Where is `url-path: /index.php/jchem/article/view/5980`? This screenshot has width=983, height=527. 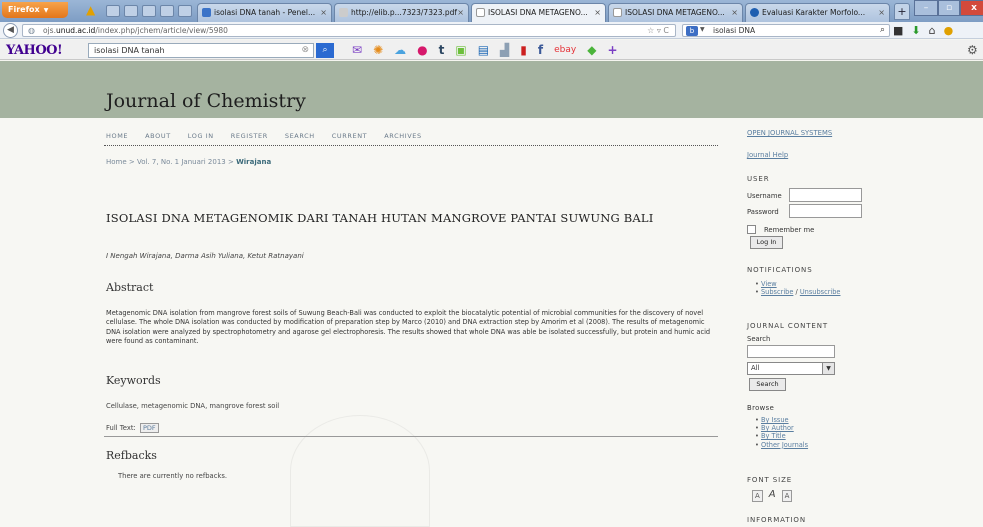
url-path: /index.php/jchem/article/view/5980 is located at coordinates (161, 30).